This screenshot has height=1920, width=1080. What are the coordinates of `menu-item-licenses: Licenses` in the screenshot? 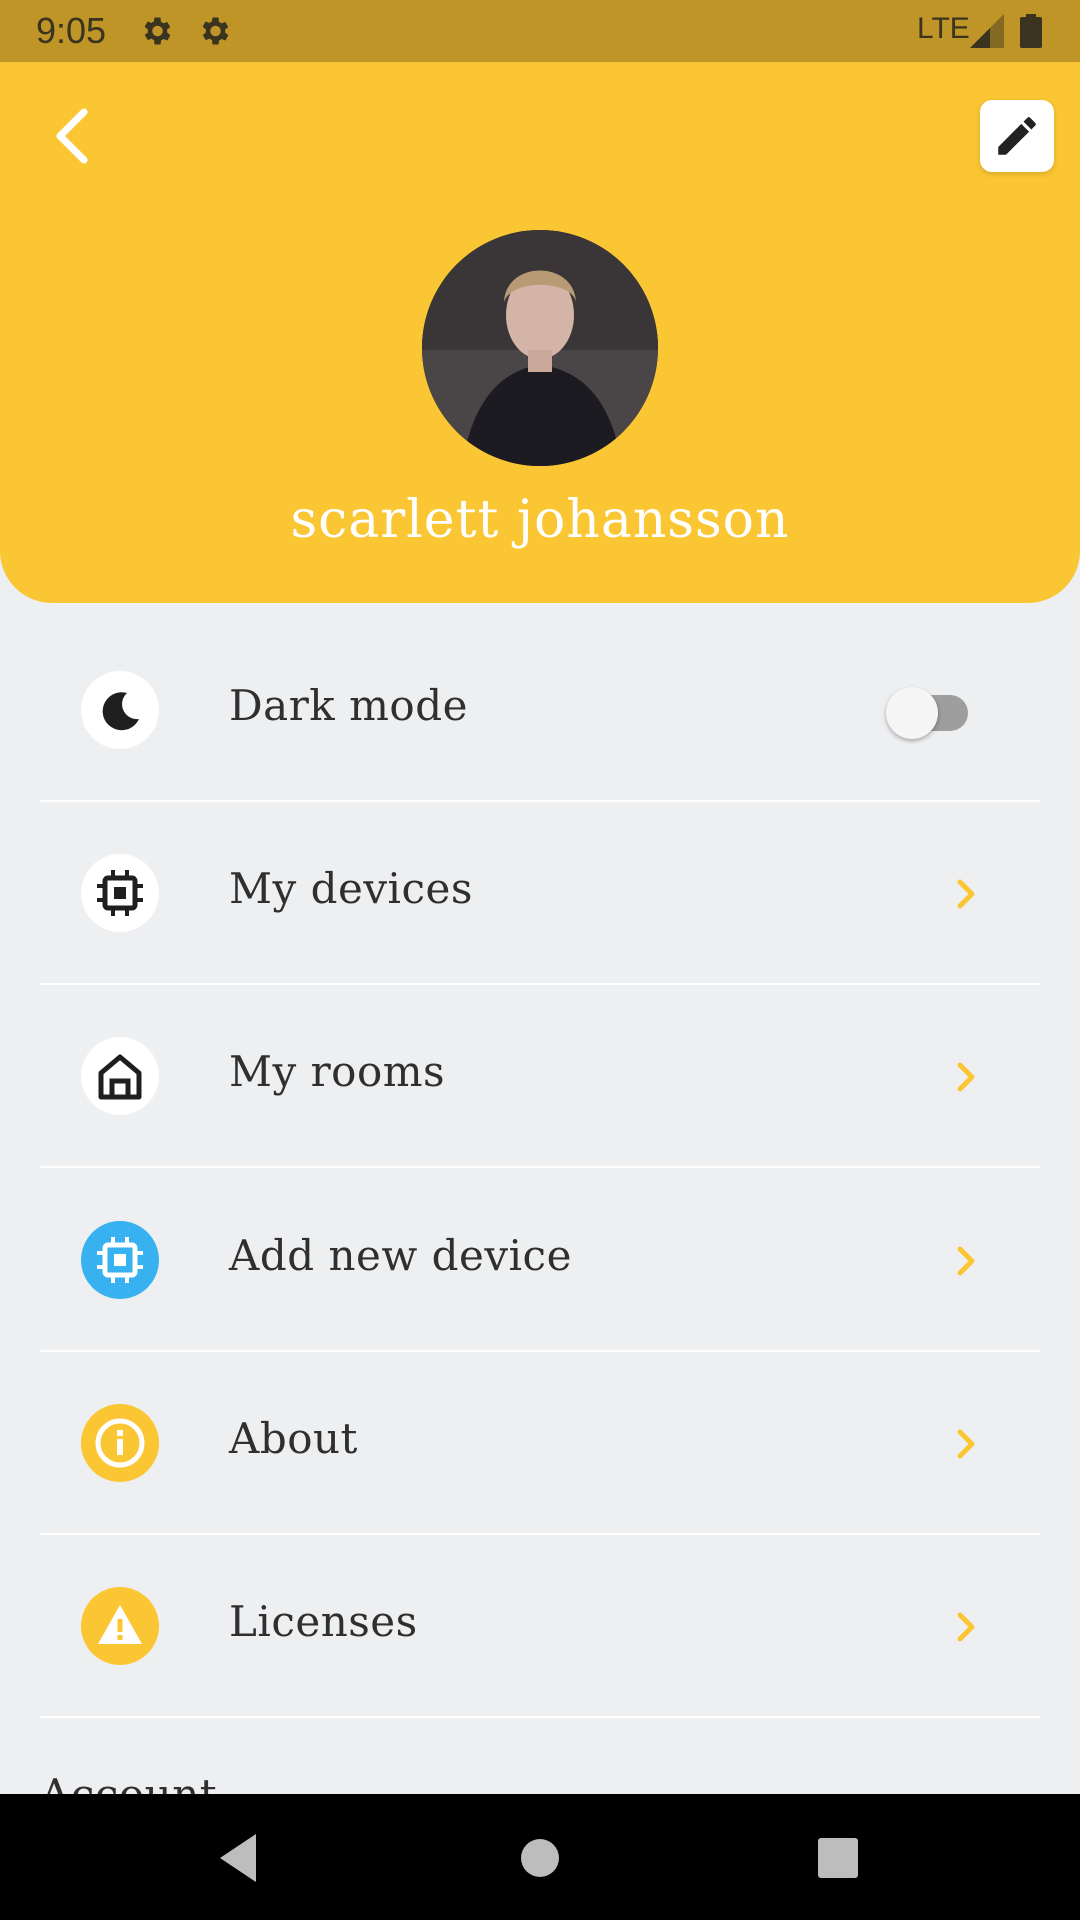 It's located at (540, 1626).